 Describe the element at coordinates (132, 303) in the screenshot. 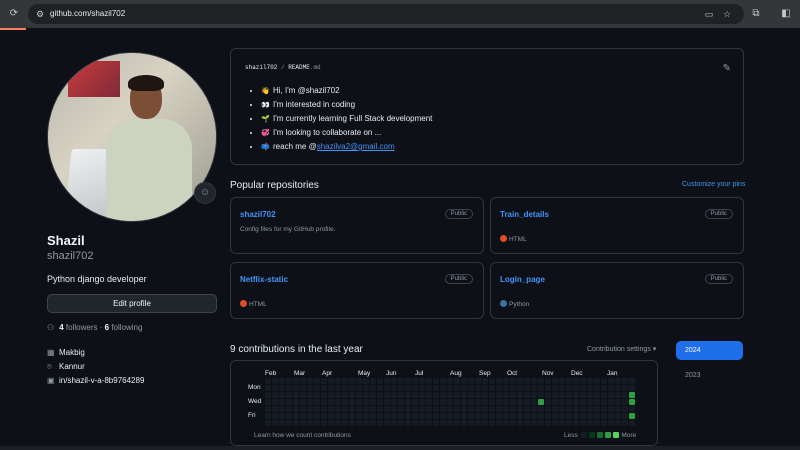

I see `edit-profile-button: Edit profile` at that location.